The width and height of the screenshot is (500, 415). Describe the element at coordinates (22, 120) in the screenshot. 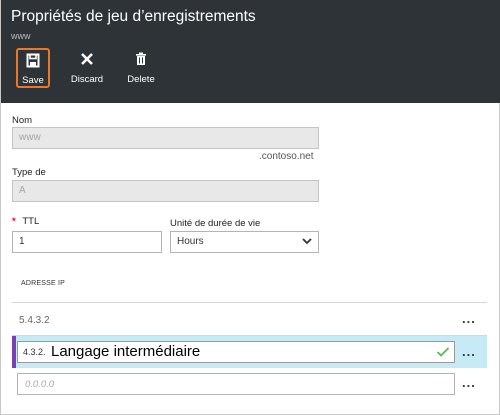

I see `name-label: Nom` at that location.